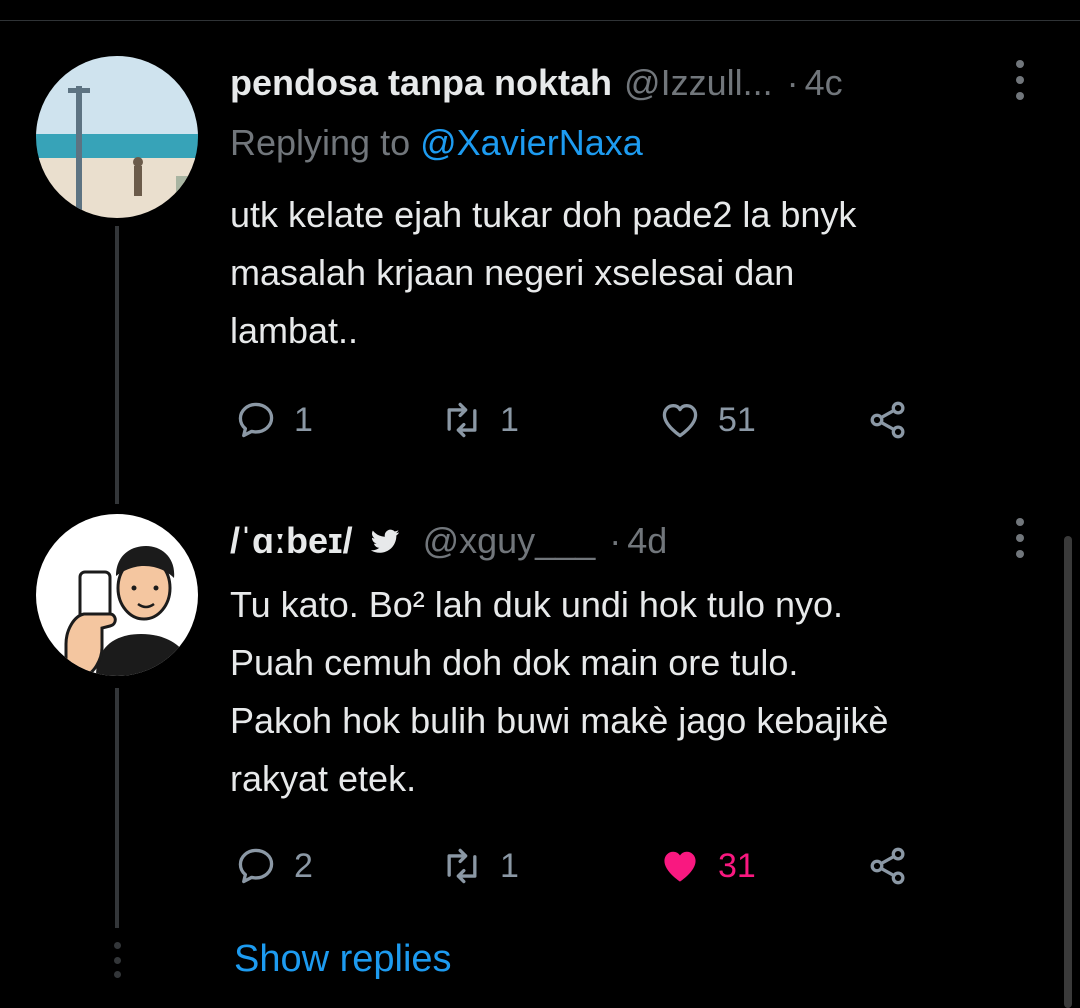 This screenshot has width=1080, height=1008. Describe the element at coordinates (509, 541) in the screenshot. I see `user-handle: @xguy___` at that location.